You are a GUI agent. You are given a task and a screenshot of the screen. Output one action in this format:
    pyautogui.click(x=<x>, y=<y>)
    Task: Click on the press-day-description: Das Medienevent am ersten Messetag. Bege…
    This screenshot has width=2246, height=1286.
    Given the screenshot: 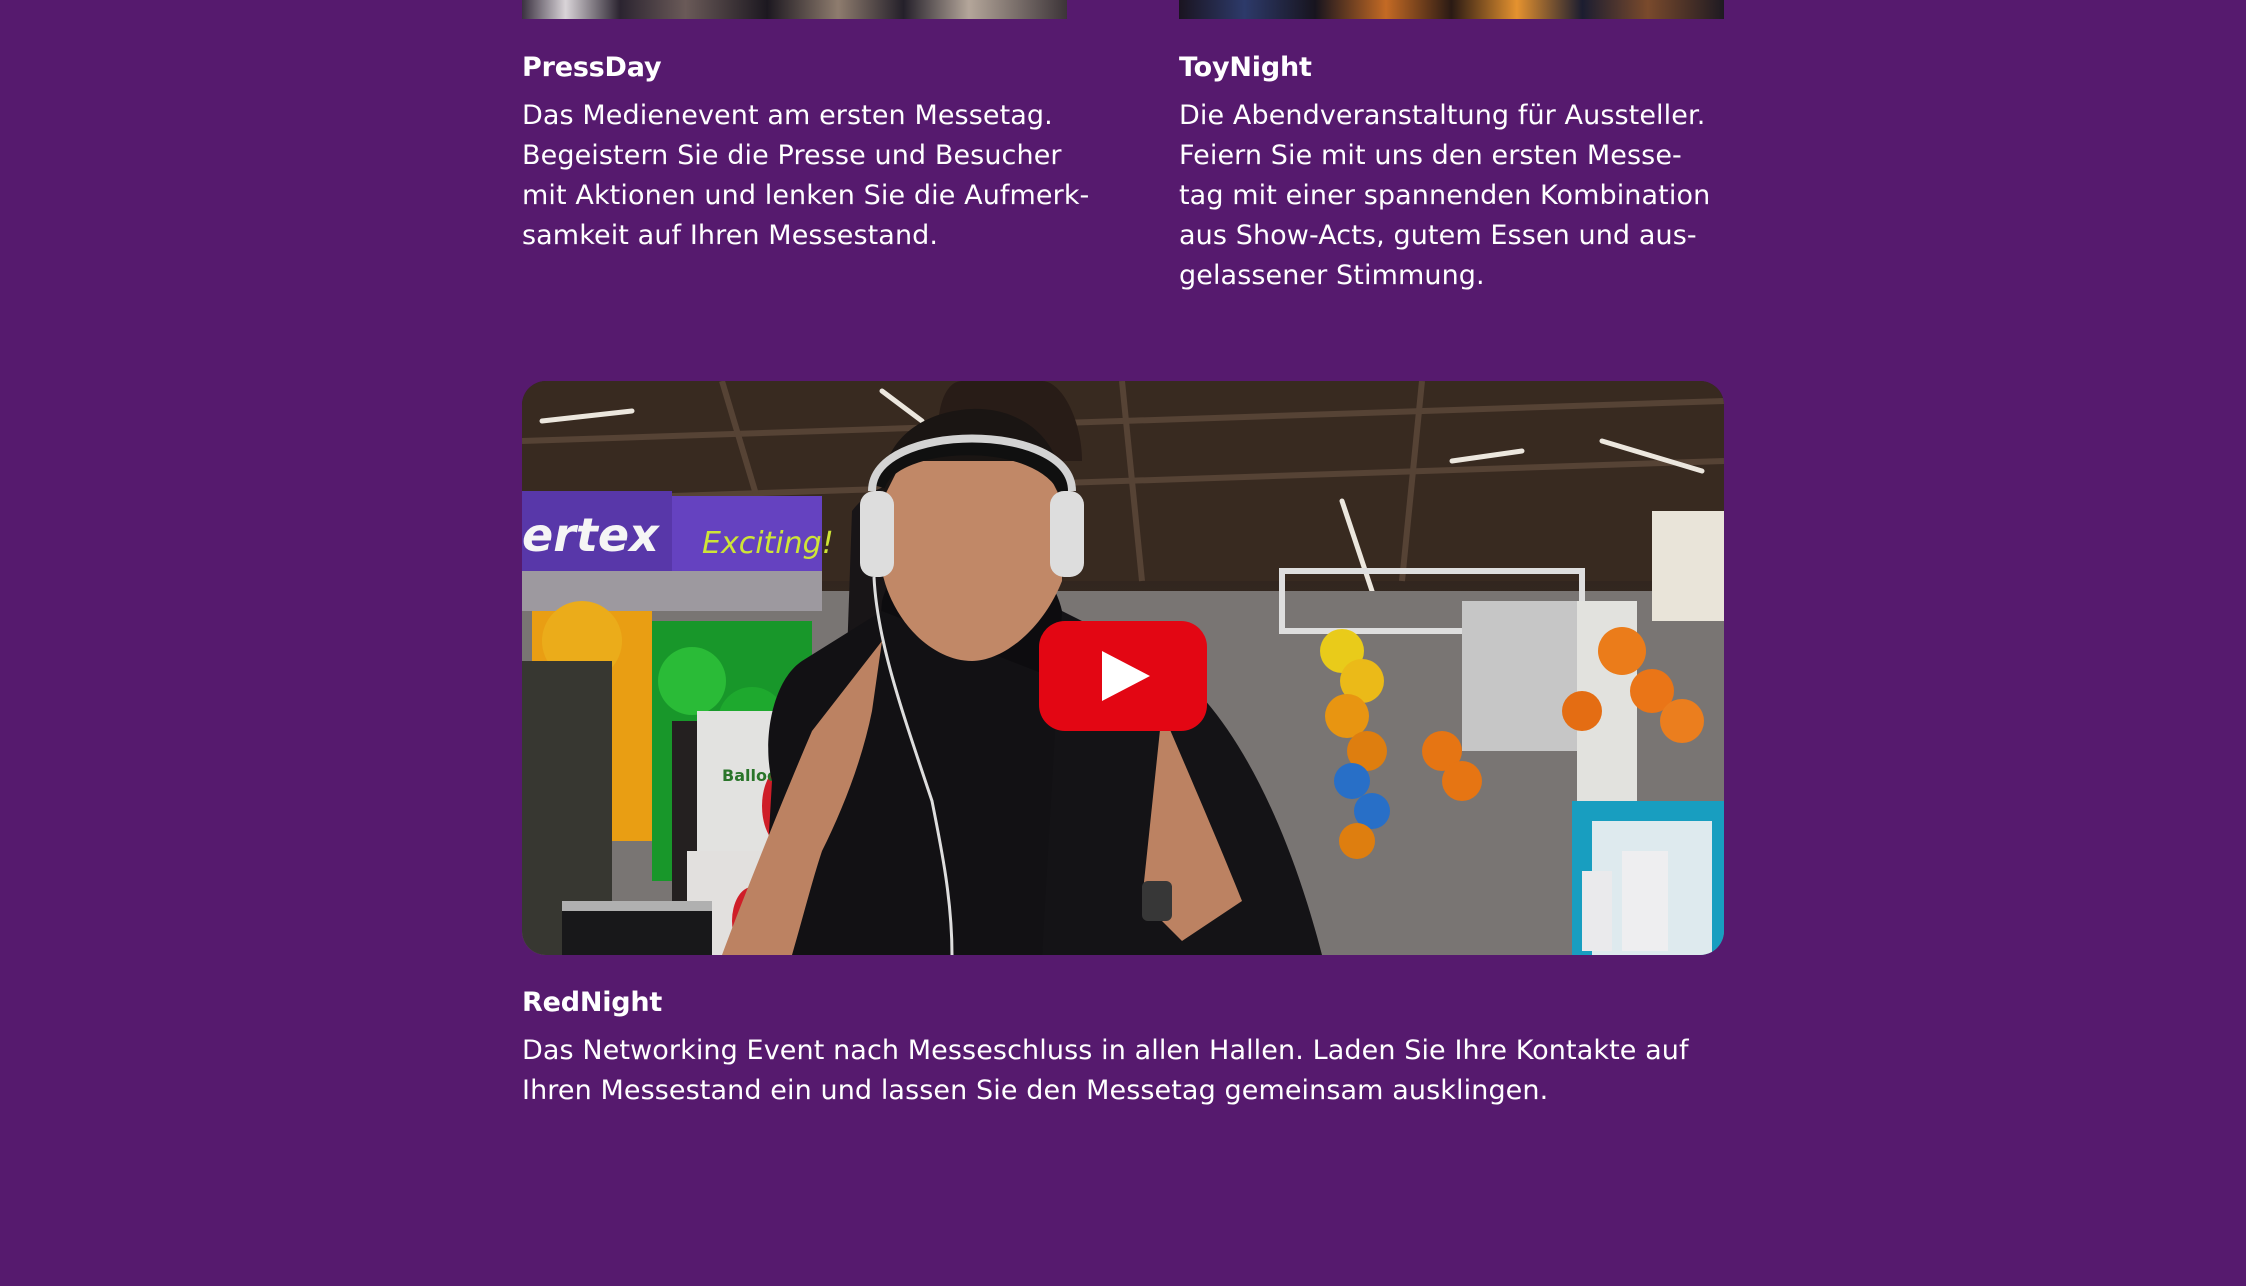 What is the action you would take?
    pyautogui.click(x=806, y=176)
    